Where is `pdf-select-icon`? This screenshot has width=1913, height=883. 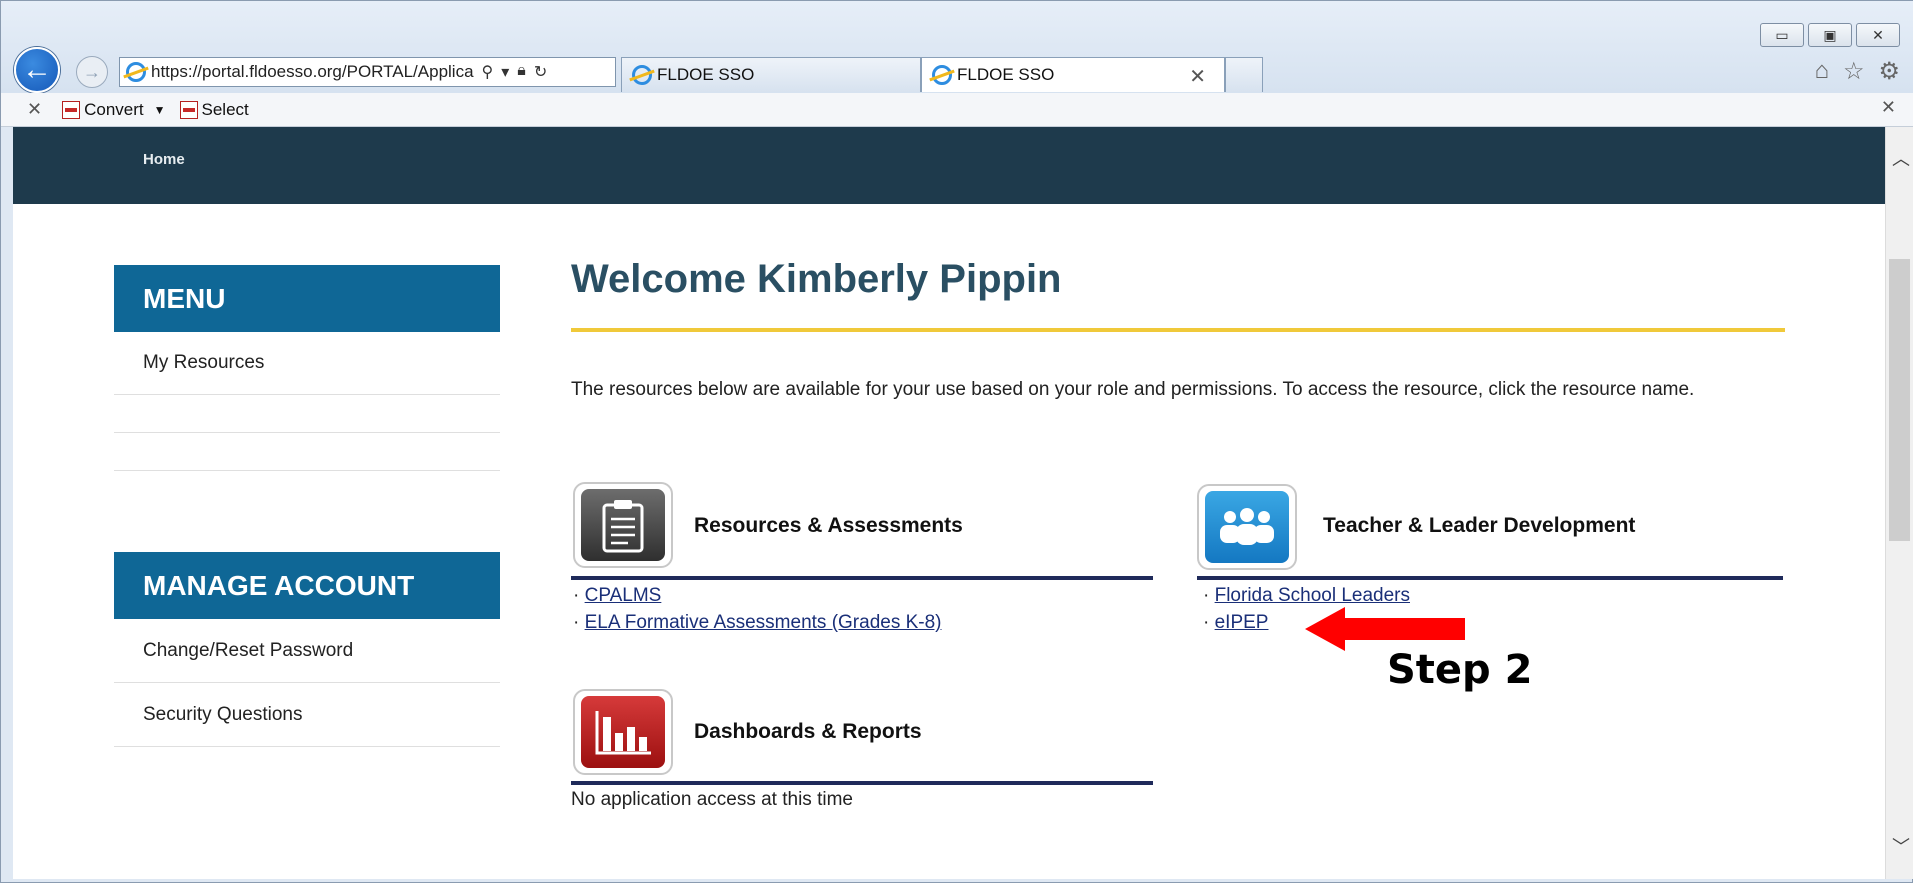
pdf-select-icon is located at coordinates (188, 109).